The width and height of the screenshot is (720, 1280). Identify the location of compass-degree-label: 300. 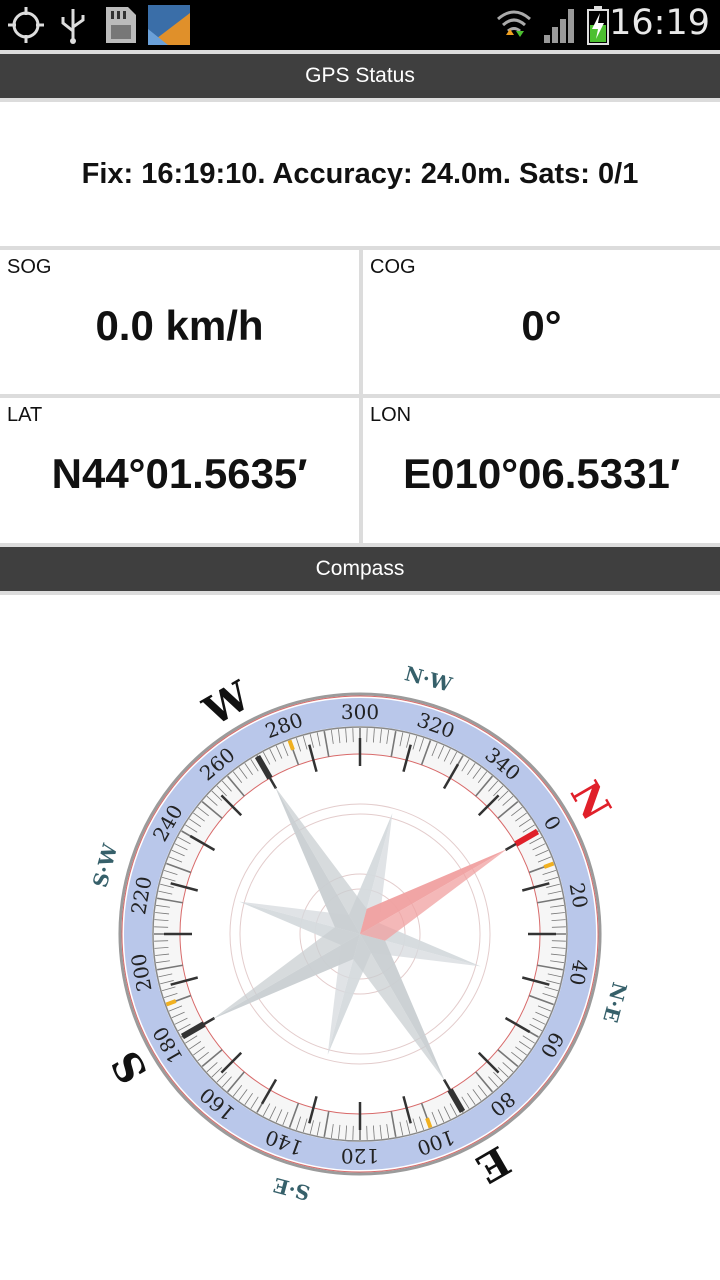
(360, 712).